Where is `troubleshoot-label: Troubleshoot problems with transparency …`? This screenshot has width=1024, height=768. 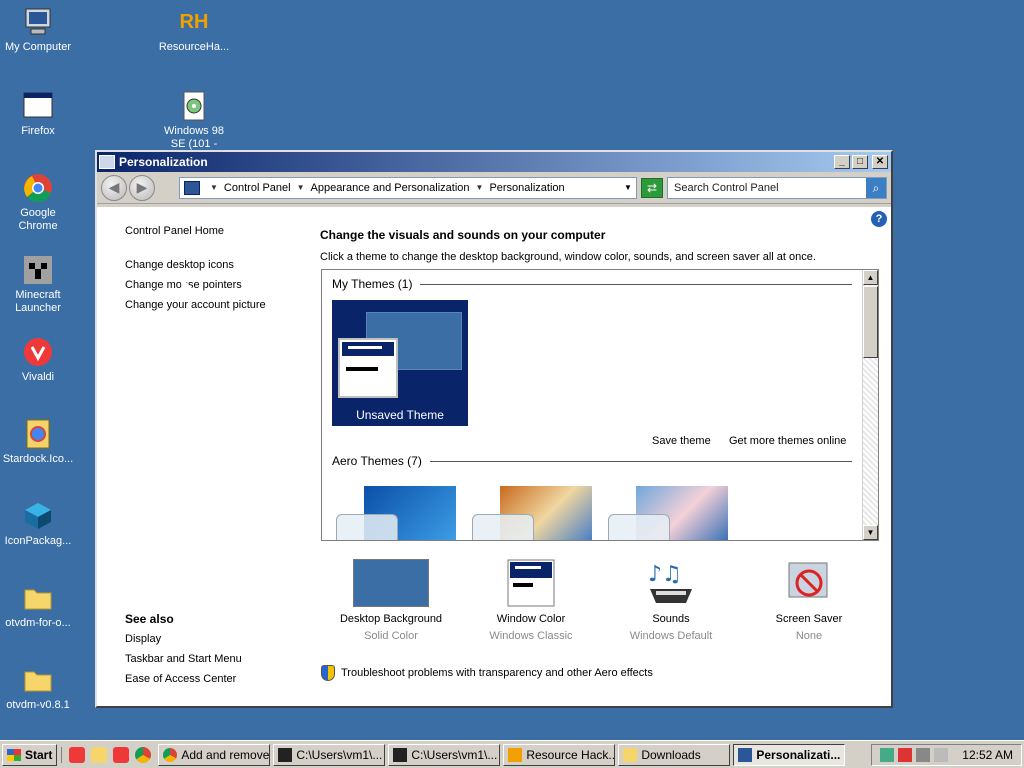
troubleshoot-label: Troubleshoot problems with transparency … is located at coordinates (497, 673).